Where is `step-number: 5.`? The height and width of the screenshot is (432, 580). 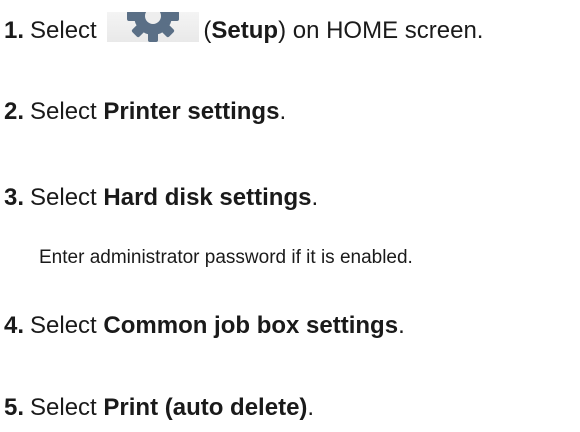 step-number: 5. is located at coordinates (14, 407).